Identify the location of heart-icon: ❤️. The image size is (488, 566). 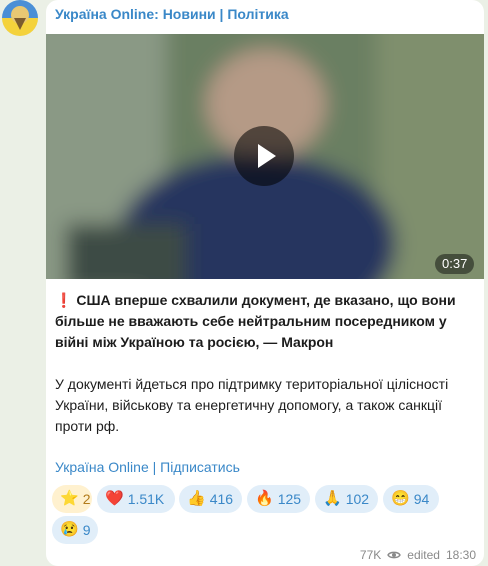
(114, 498).